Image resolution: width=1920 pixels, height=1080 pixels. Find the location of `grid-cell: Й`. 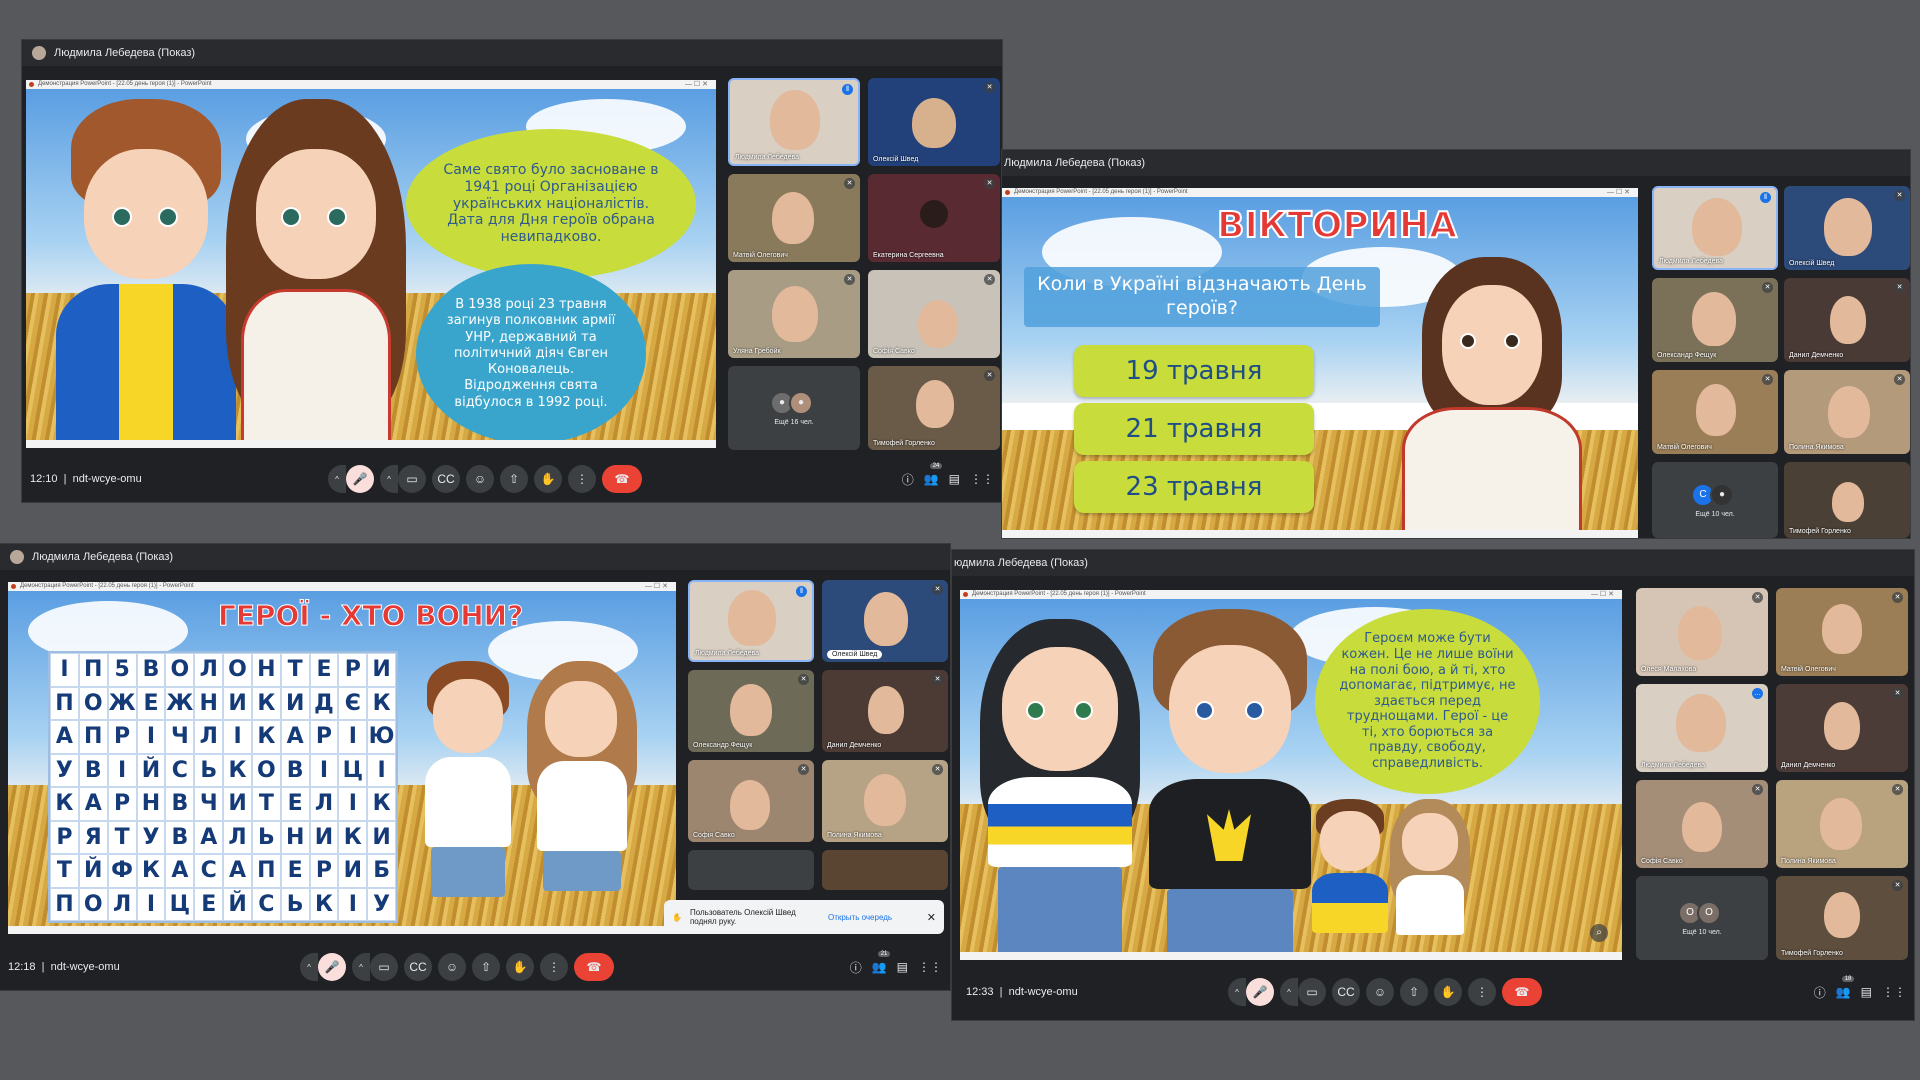

grid-cell: Й is located at coordinates (151, 770).